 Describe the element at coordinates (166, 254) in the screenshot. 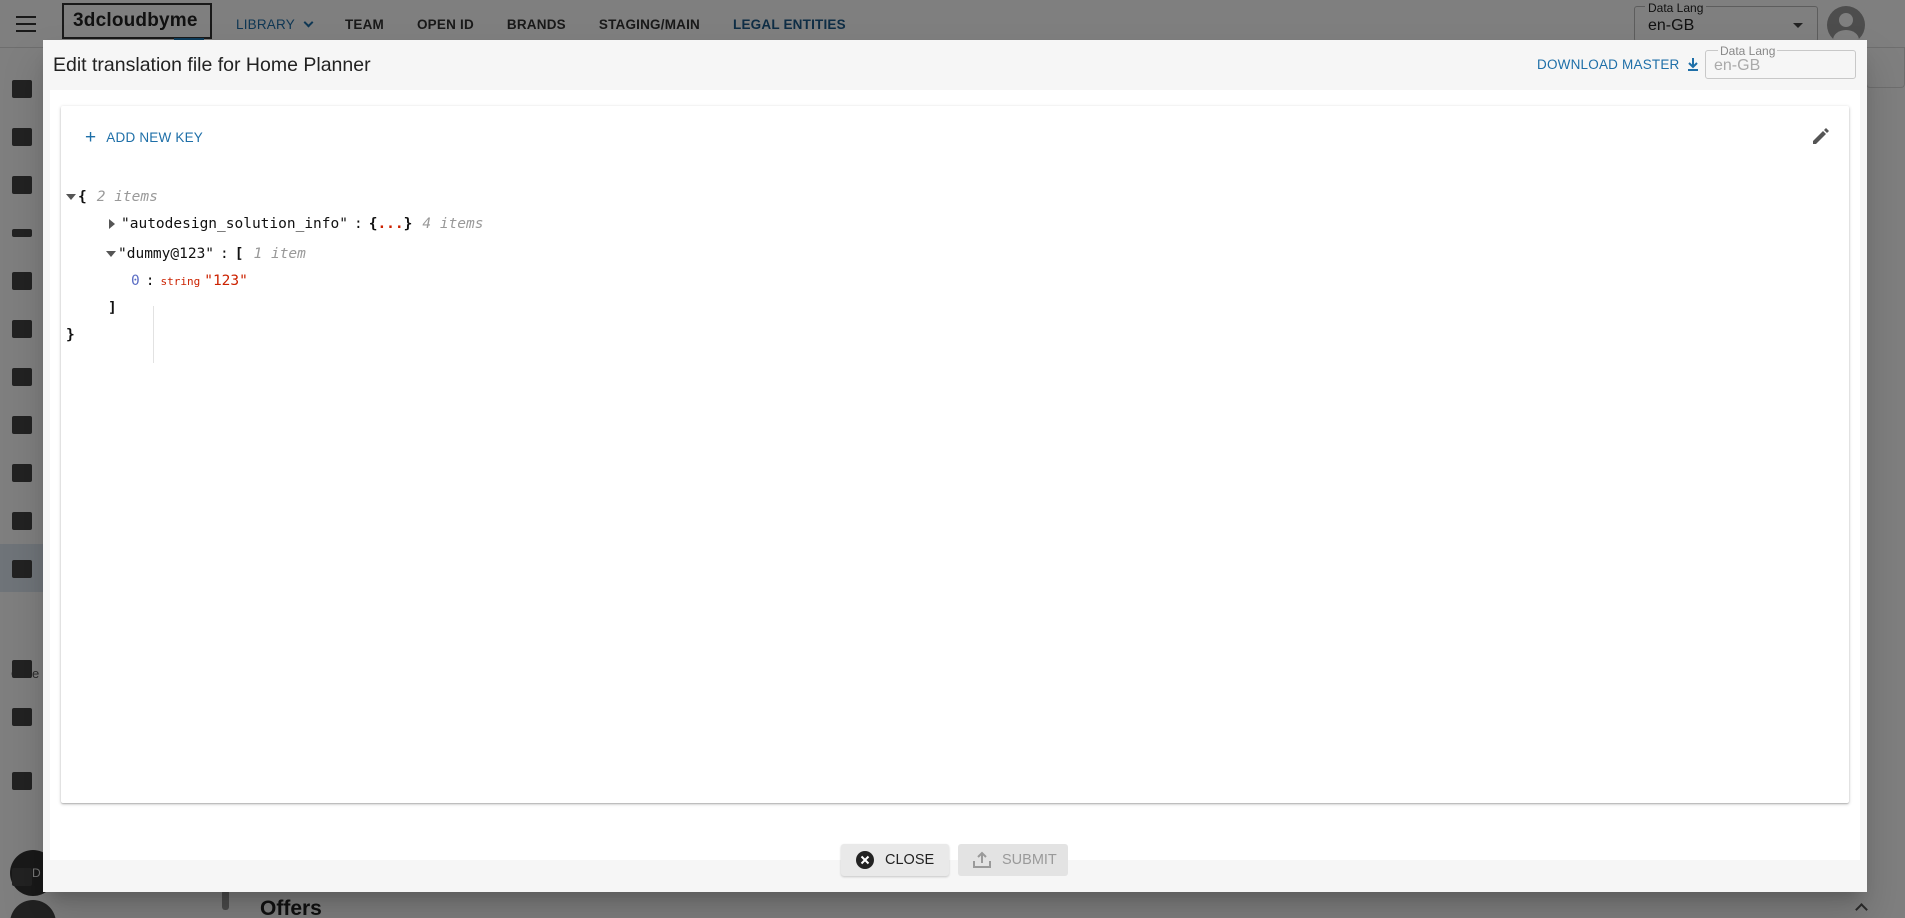

I see `json-key: "dummy@123"` at that location.